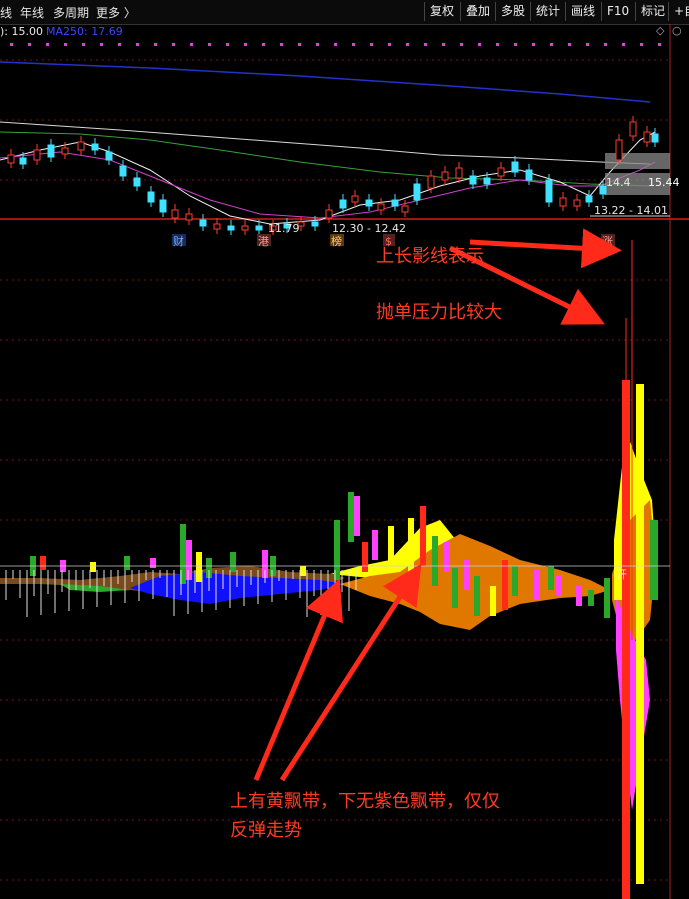 The height and width of the screenshot is (899, 689). I want to click on candlestick-group, so click(333, 175).